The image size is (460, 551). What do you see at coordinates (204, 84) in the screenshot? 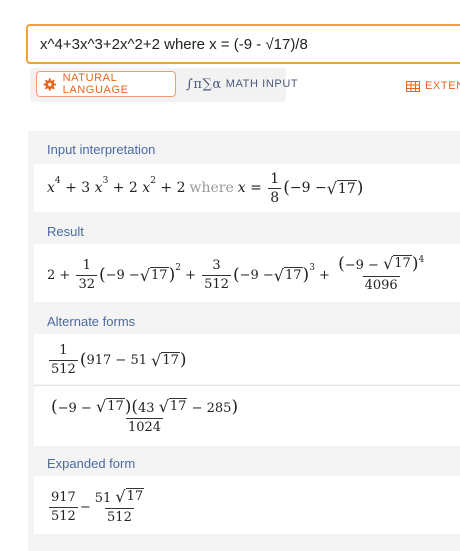
I see `math-symbols-icon: ∫π∑α` at bounding box center [204, 84].